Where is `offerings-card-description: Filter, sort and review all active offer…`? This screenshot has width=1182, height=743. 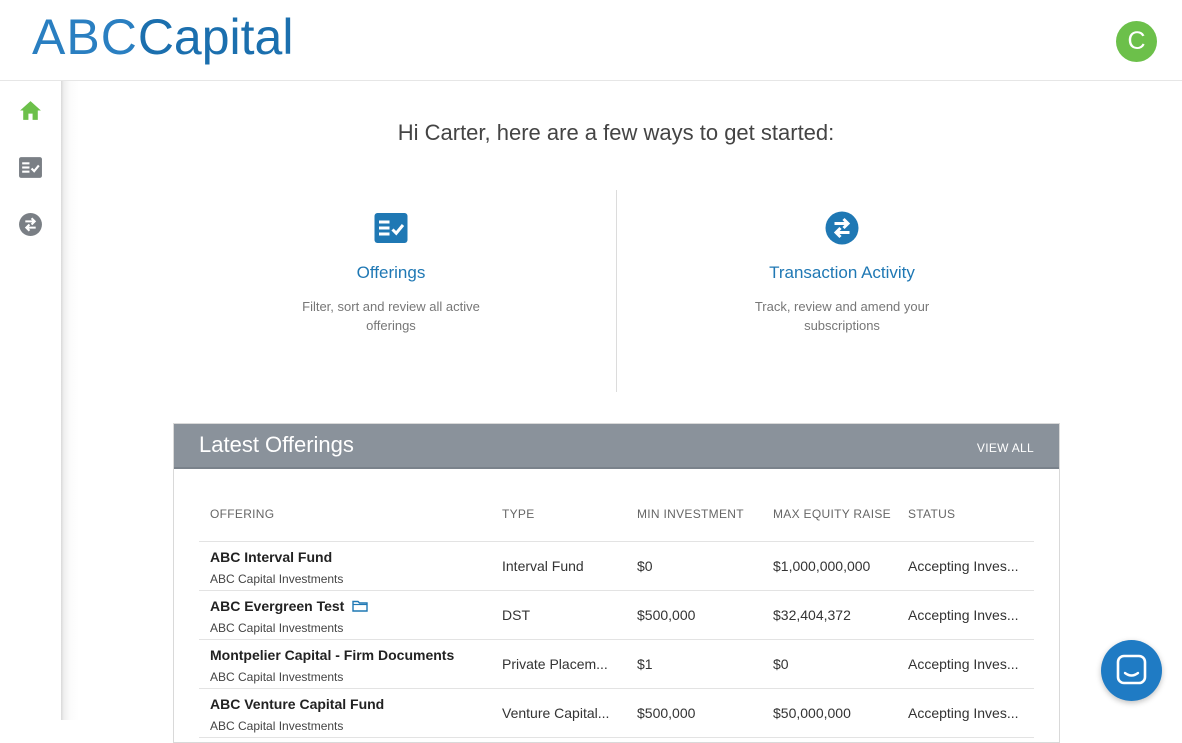
offerings-card-description: Filter, sort and review all active offer… is located at coordinates (391, 316).